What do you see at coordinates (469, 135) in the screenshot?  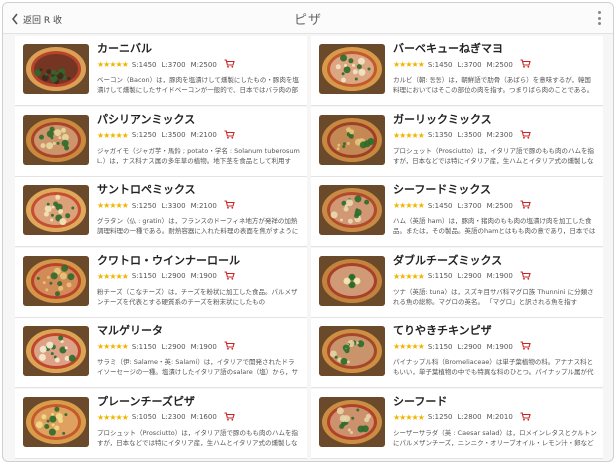 I see `price-large: L:3500` at bounding box center [469, 135].